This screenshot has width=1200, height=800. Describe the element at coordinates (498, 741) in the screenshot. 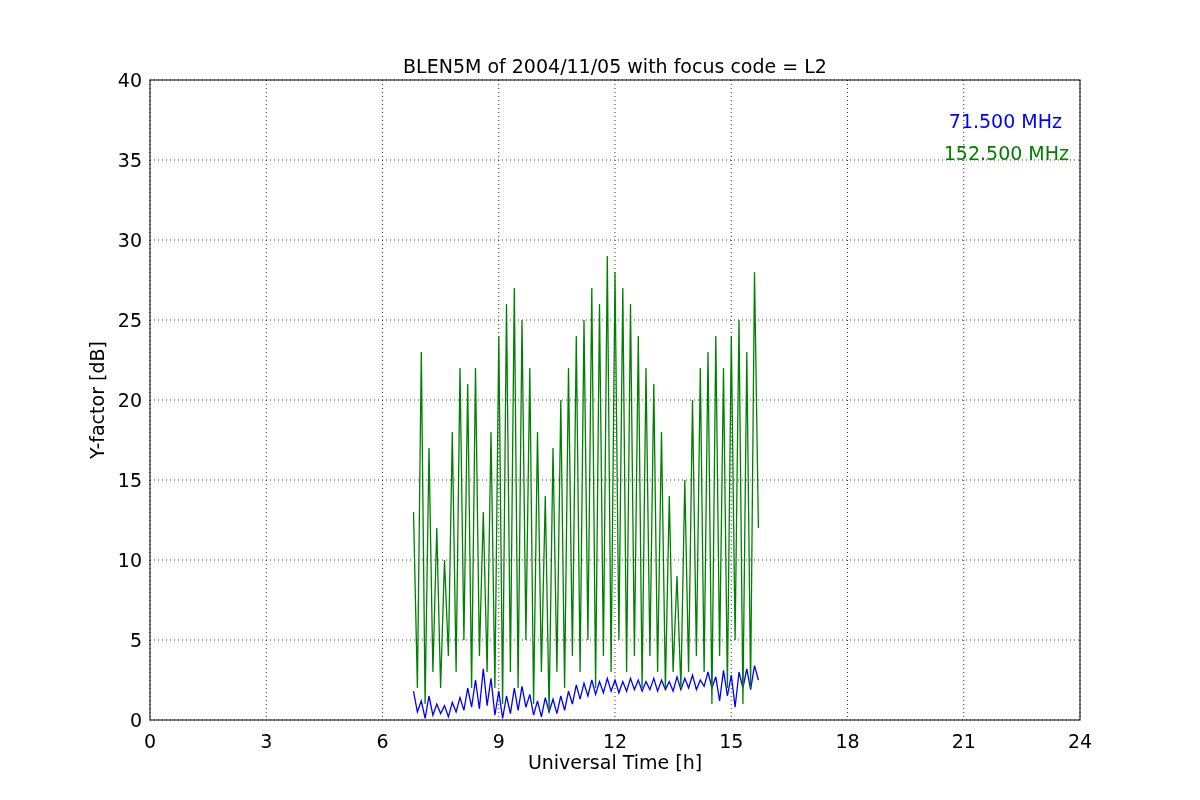

I see `x-tick-label: 9` at that location.